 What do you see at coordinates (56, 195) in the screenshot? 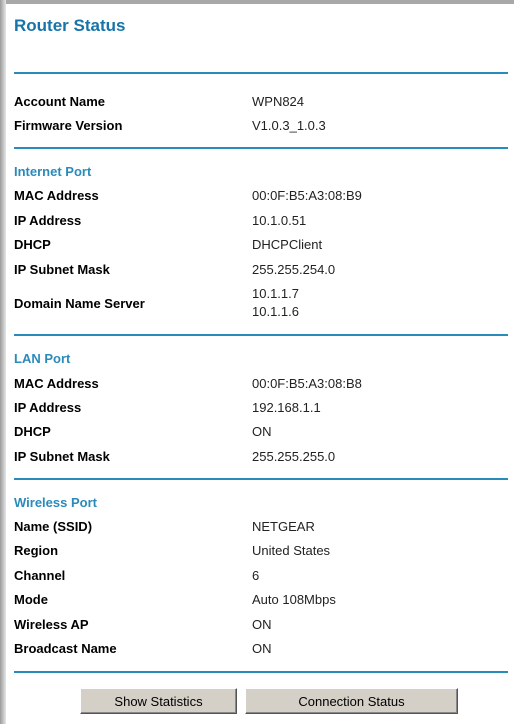
I see `internet-mac-label: MAC Address` at bounding box center [56, 195].